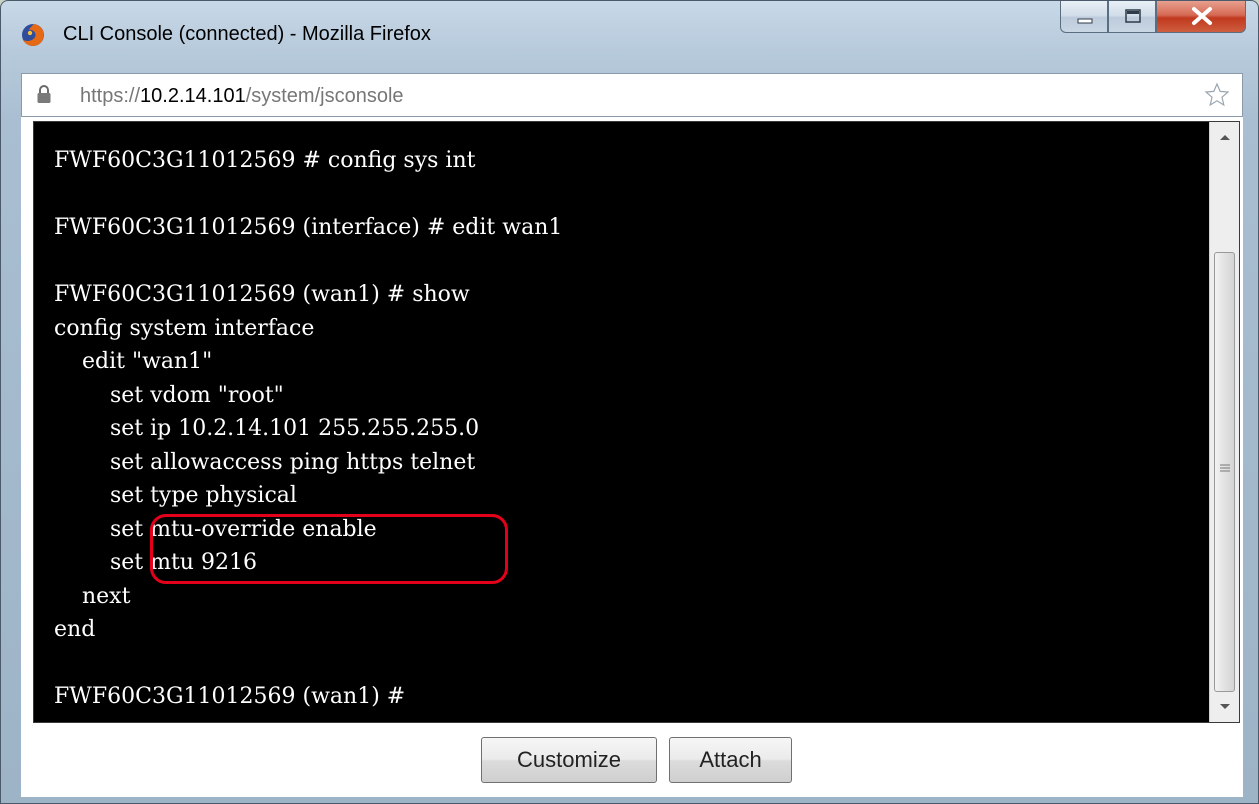 This screenshot has height=804, width=1259. I want to click on customize-button: Customize, so click(569, 760).